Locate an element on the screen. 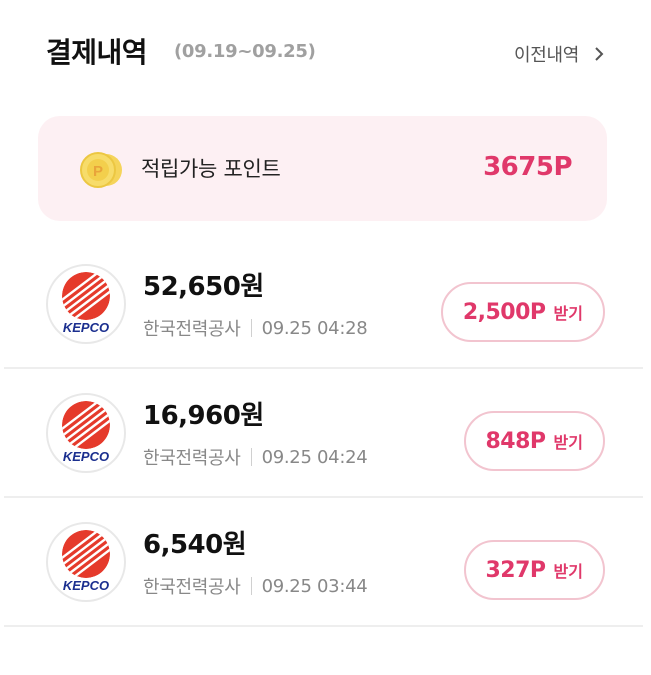  points-value: 3675P is located at coordinates (527, 167).